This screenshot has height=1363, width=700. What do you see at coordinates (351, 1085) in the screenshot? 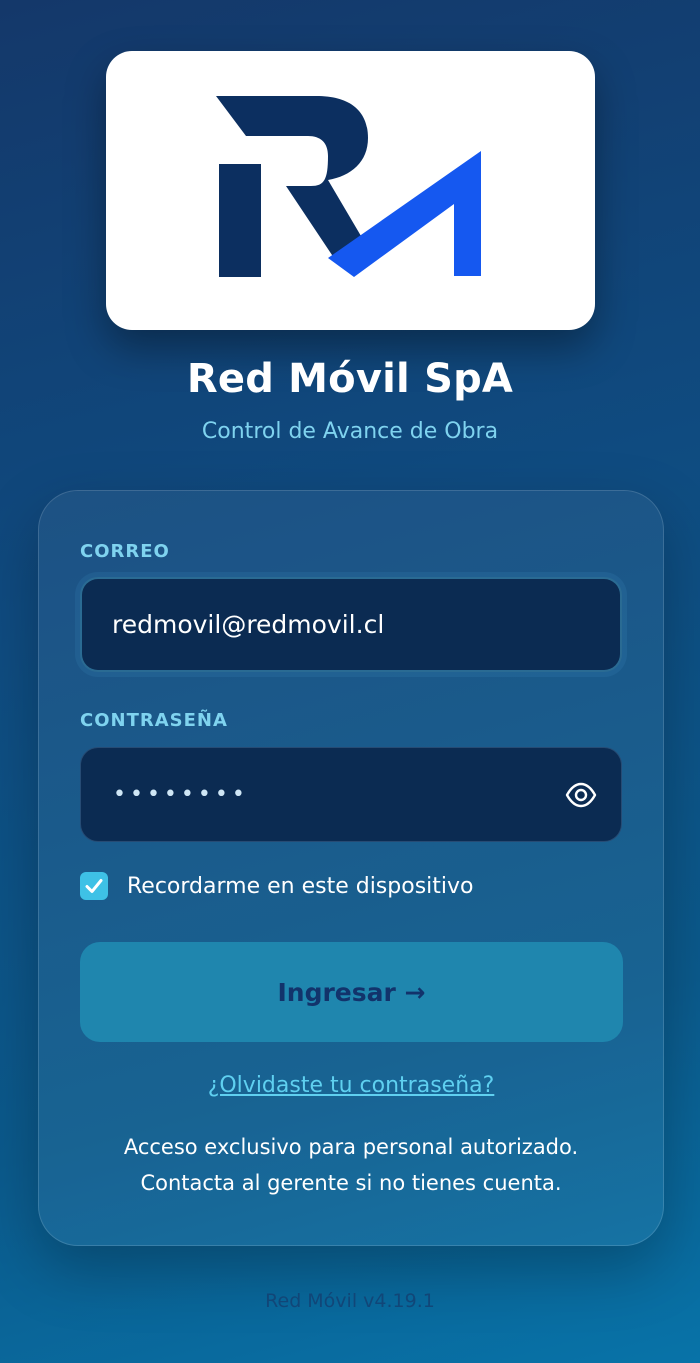
I see `forgot-password-link: ¿Olvidaste tu contraseña?` at bounding box center [351, 1085].